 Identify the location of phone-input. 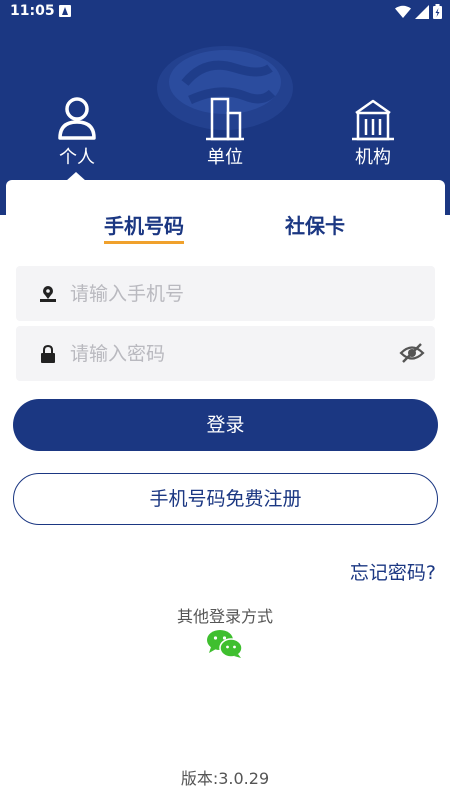
(230, 293).